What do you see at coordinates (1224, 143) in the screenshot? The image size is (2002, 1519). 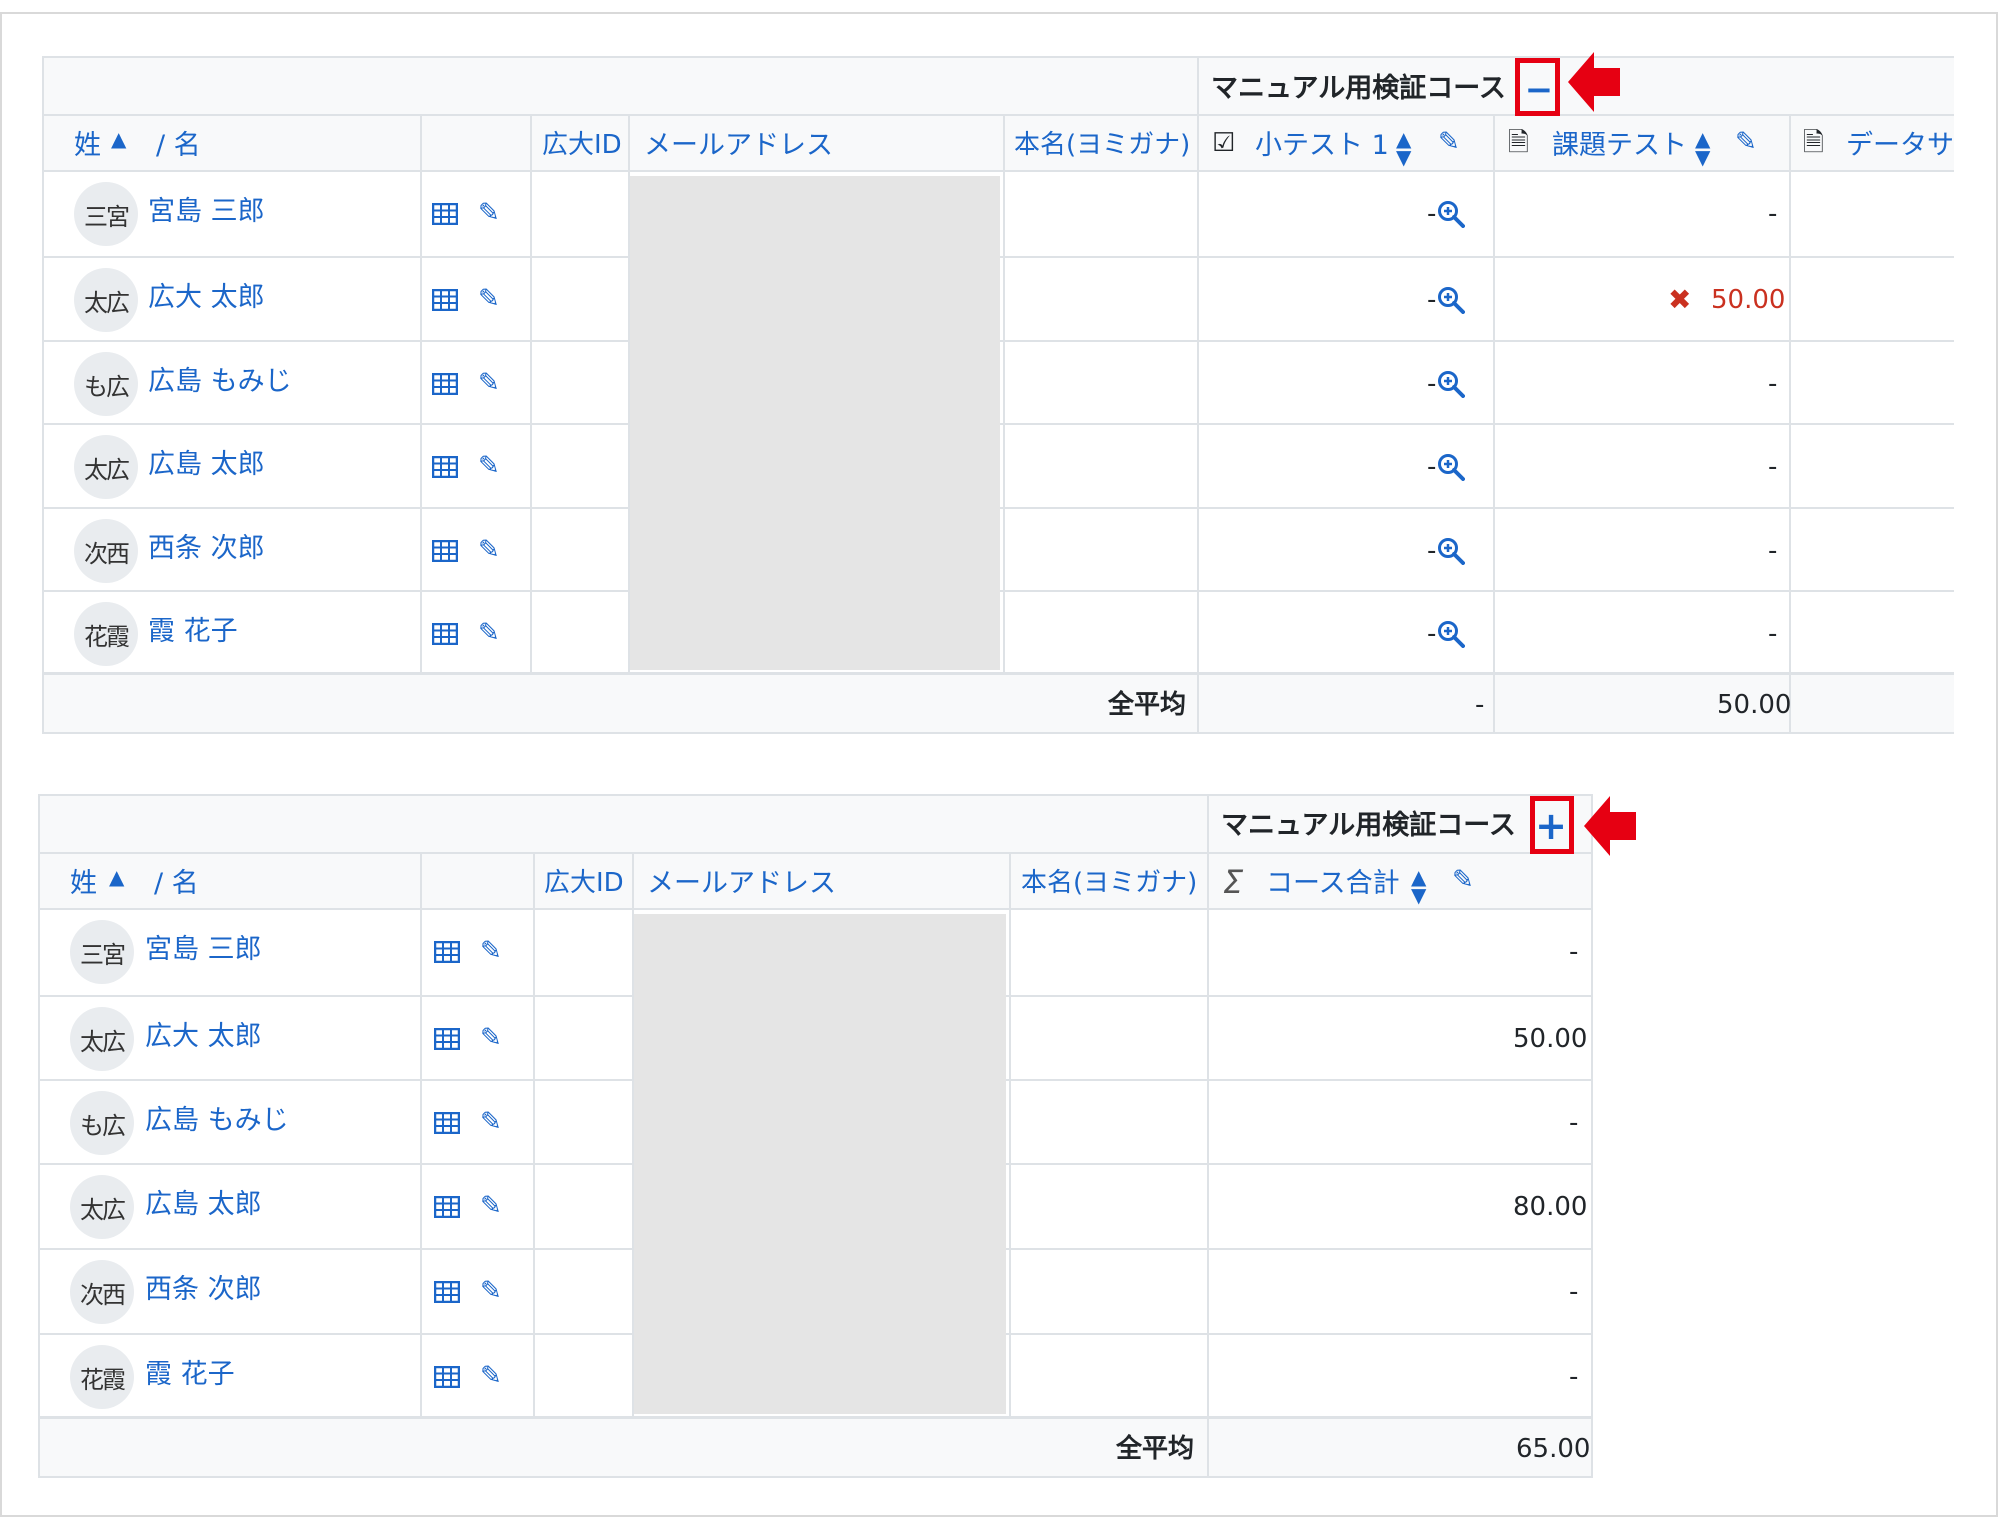 I see `quiz-icon: ☑` at bounding box center [1224, 143].